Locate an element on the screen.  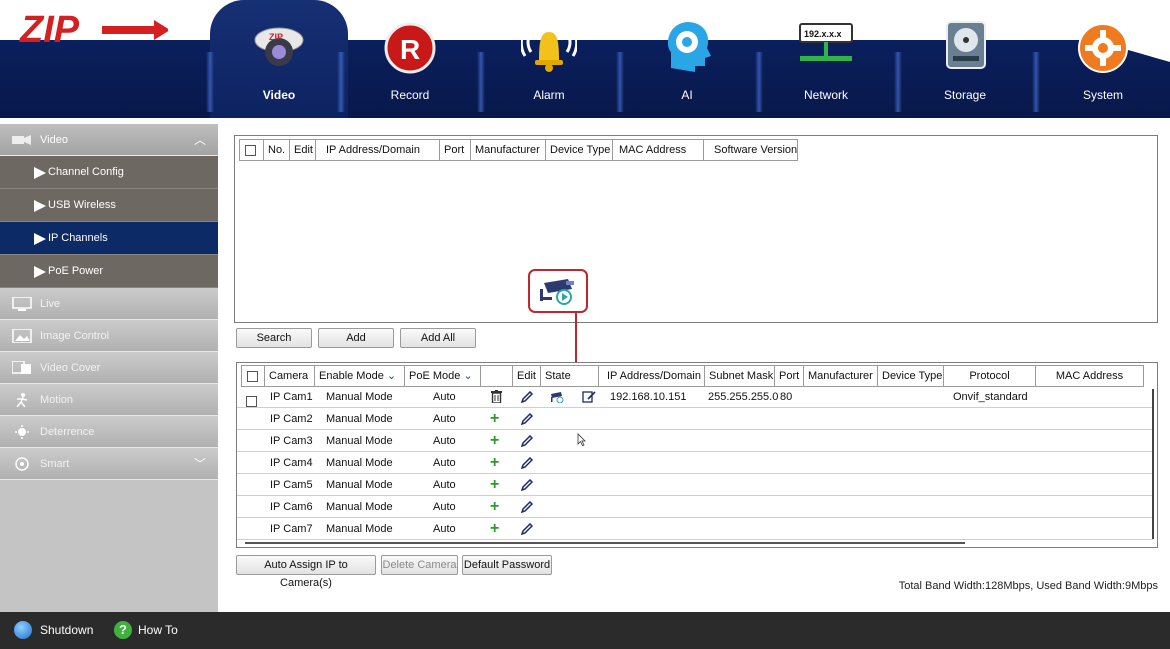
nav-storage: Storage is located at coordinates (965, 59).